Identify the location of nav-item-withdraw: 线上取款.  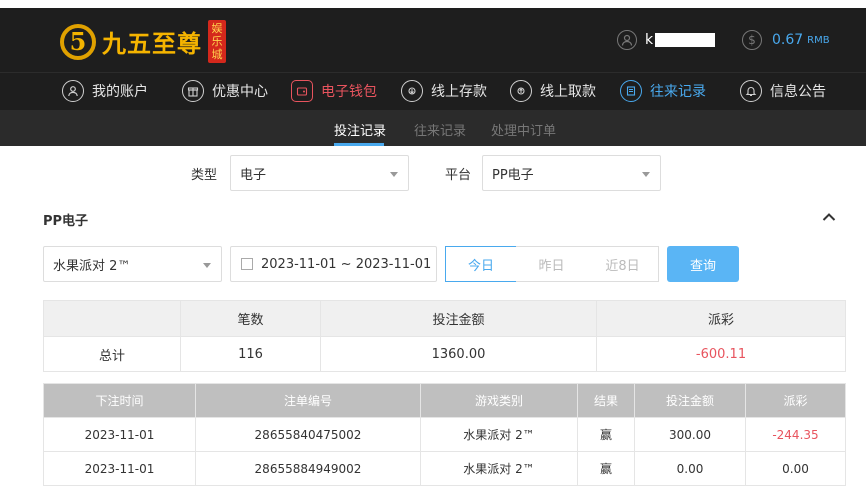
(553, 91).